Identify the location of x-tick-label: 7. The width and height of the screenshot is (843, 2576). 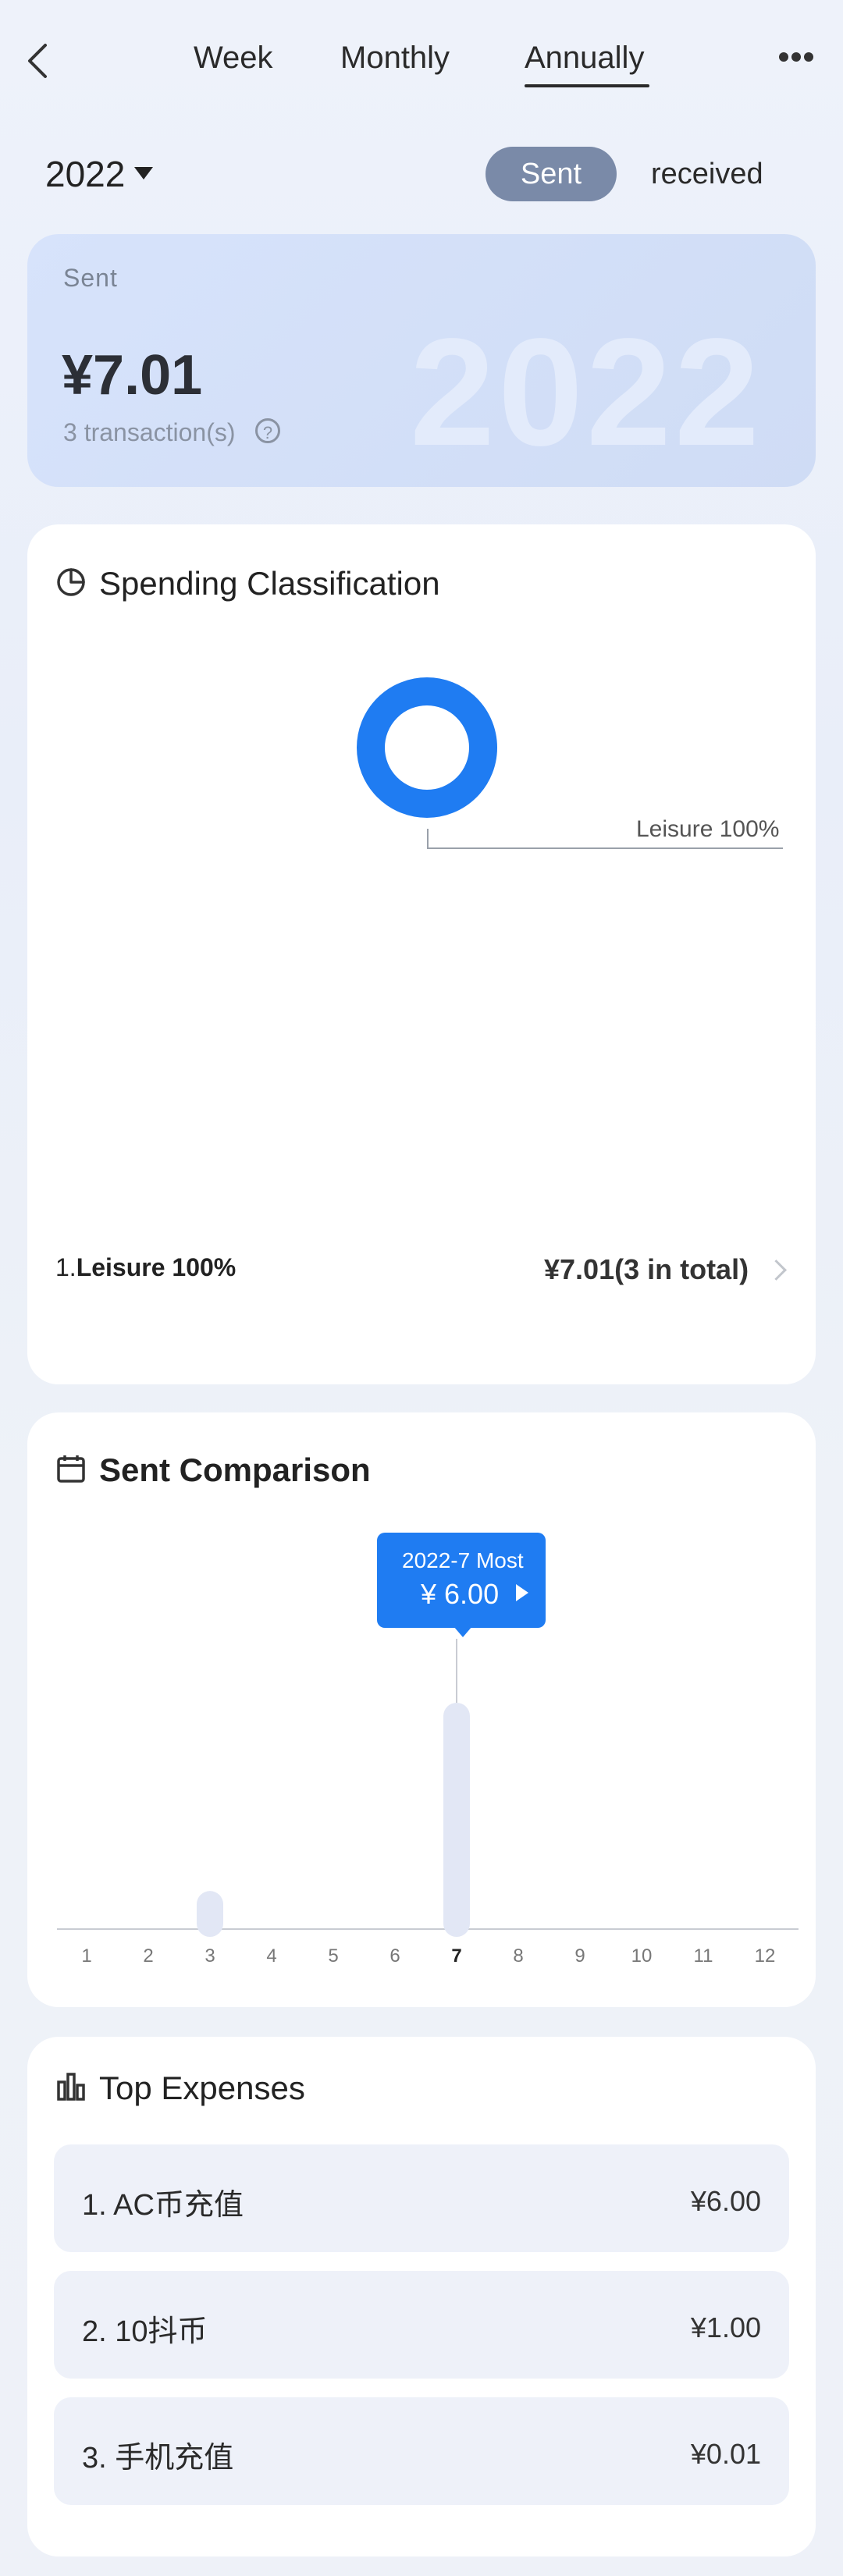
(456, 1956).